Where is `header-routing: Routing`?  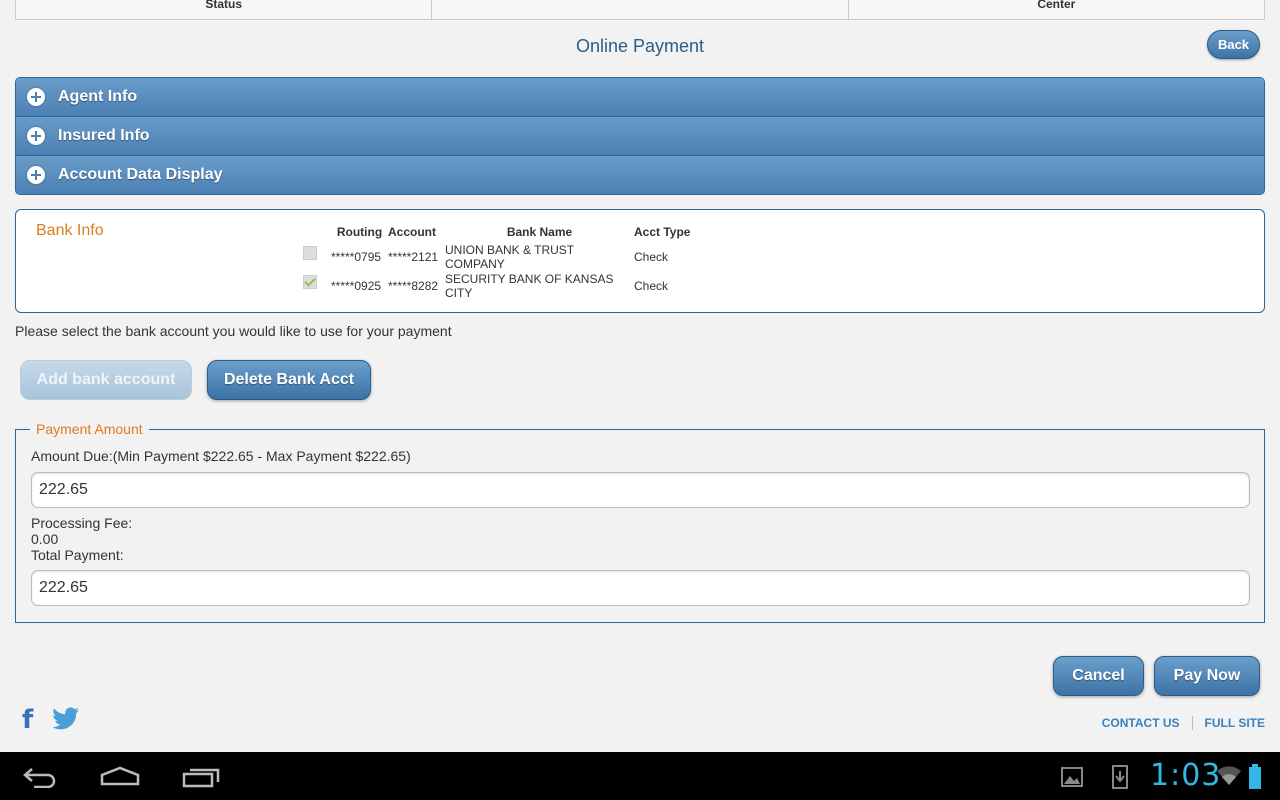 header-routing: Routing is located at coordinates (359, 232).